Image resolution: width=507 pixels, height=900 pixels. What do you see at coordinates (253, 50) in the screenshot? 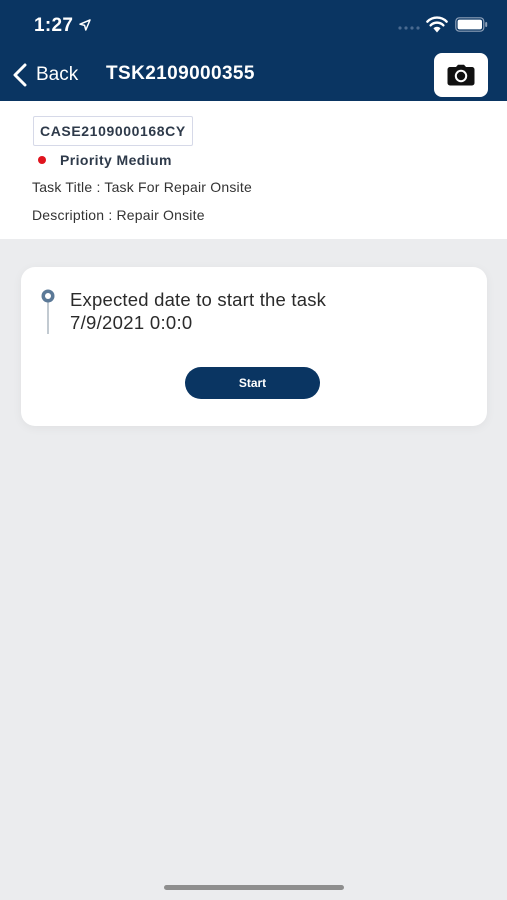
I see `top-bar: 1:27 Back TSK2109000355` at bounding box center [253, 50].